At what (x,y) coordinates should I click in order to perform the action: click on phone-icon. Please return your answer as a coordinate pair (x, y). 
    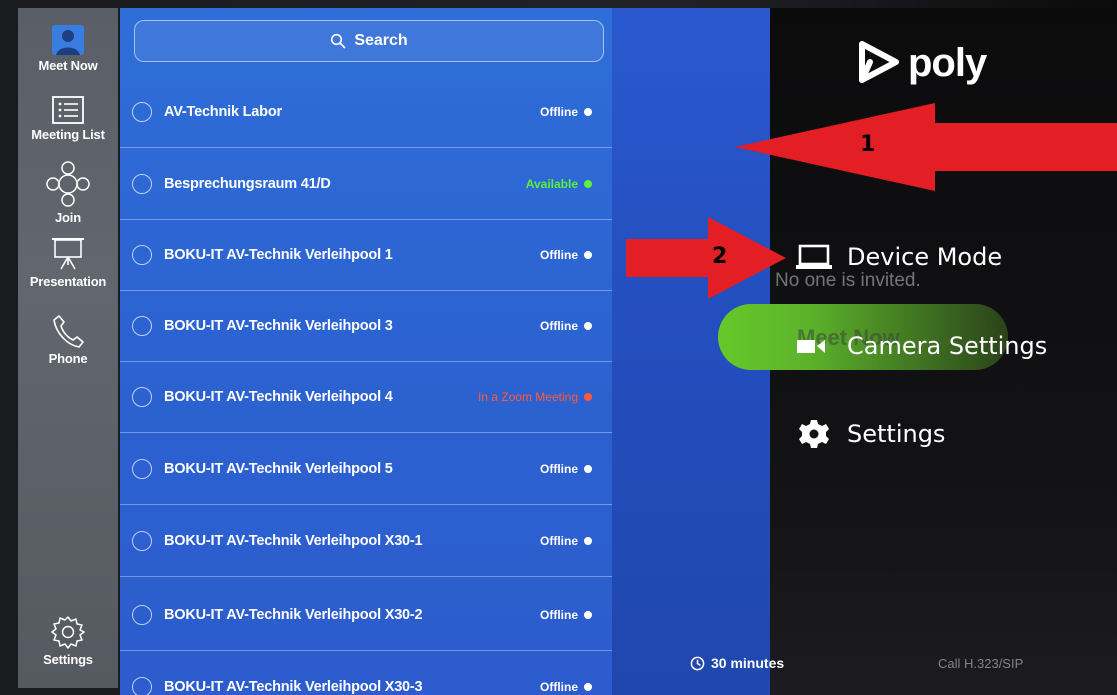
    Looking at the image, I should click on (68, 331).